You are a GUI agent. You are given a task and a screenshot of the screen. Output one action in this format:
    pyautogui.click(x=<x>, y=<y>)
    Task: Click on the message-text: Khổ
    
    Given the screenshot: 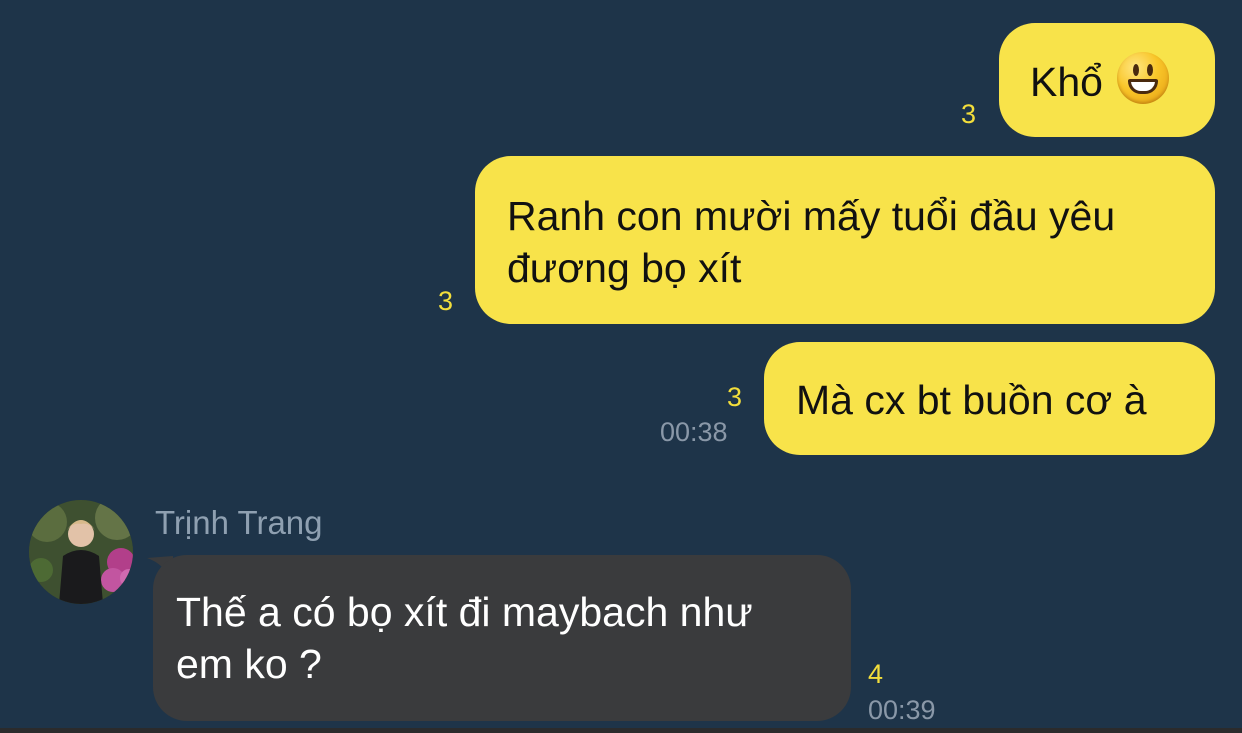 What is the action you would take?
    pyautogui.click(x=1066, y=82)
    